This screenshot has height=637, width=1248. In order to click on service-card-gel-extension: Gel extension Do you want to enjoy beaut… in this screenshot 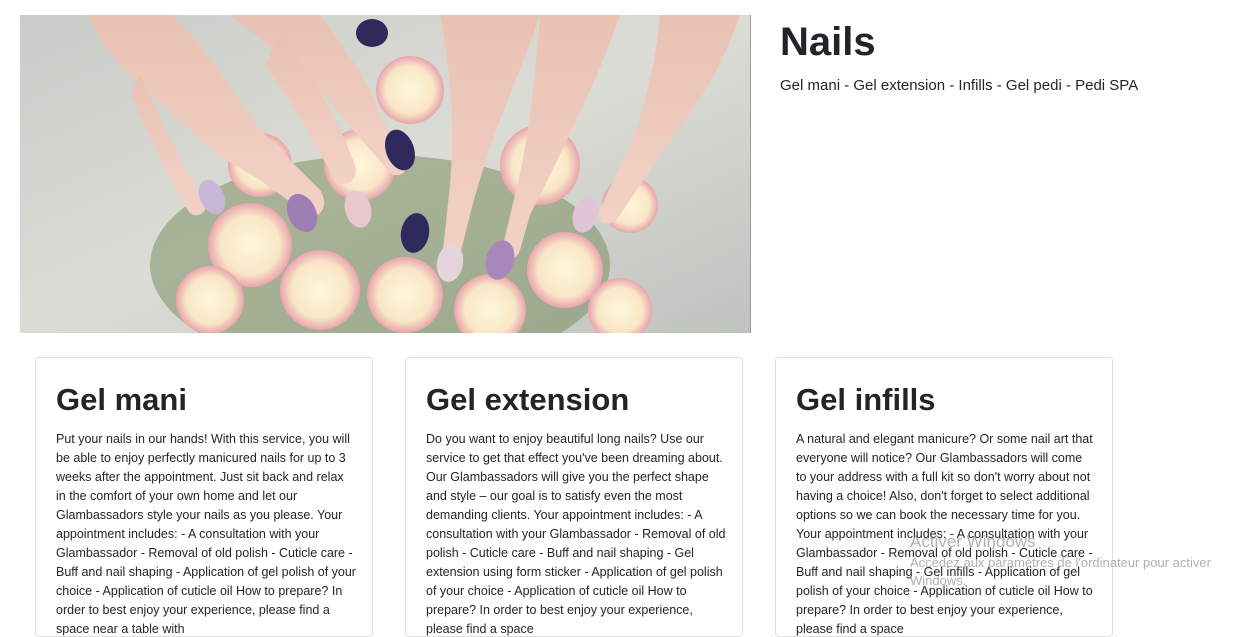, I will do `click(574, 497)`.